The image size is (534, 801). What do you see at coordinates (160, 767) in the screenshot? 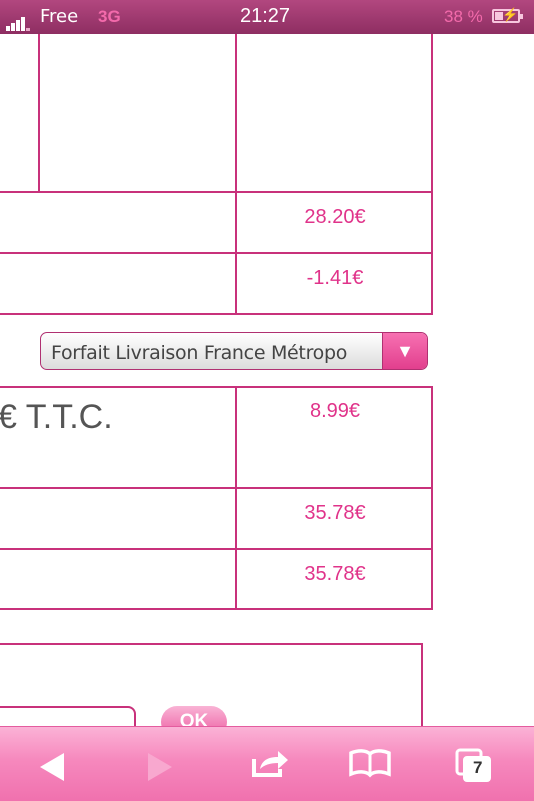
I see `forward-arrow-icon` at bounding box center [160, 767].